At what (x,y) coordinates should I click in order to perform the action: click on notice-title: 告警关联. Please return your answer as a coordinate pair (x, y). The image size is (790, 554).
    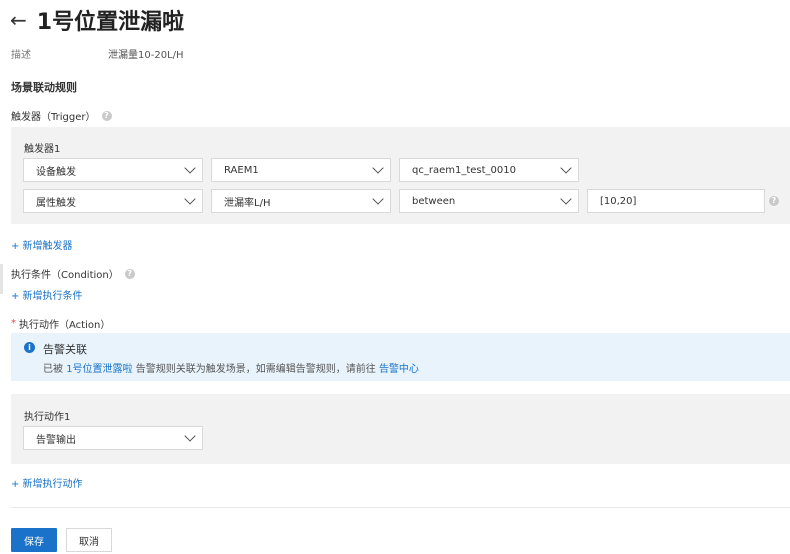
    Looking at the image, I should click on (65, 349).